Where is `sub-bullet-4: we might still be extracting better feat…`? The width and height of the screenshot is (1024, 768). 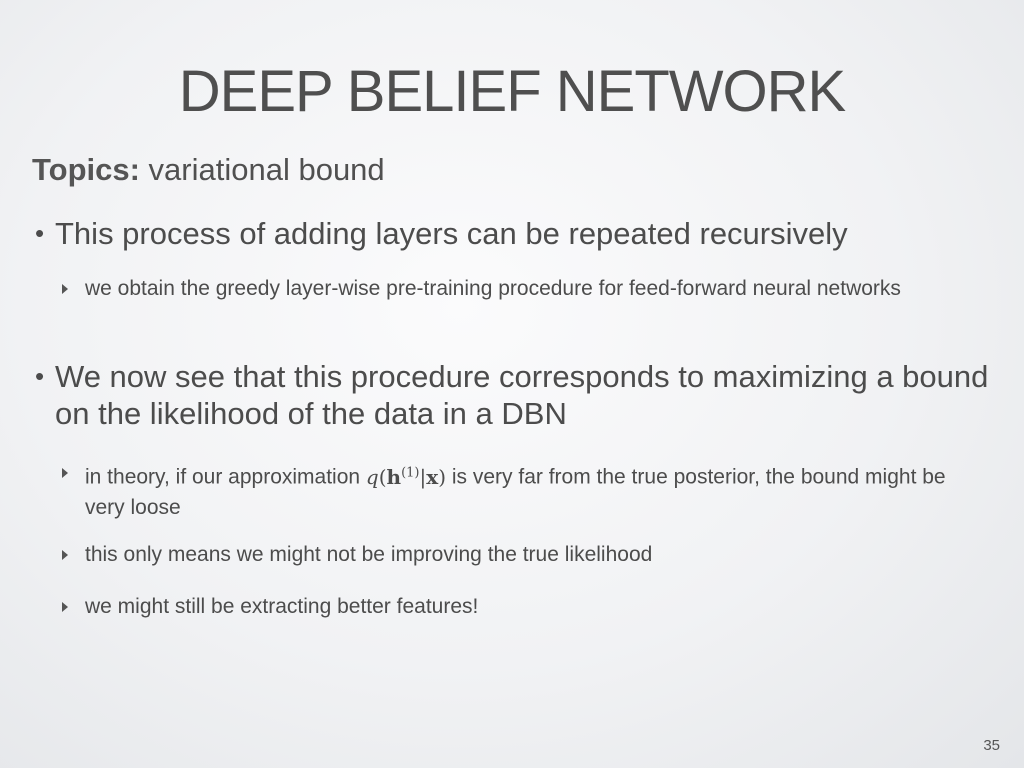
sub-bullet-4: we might still be extracting better feat… is located at coordinates (512, 607).